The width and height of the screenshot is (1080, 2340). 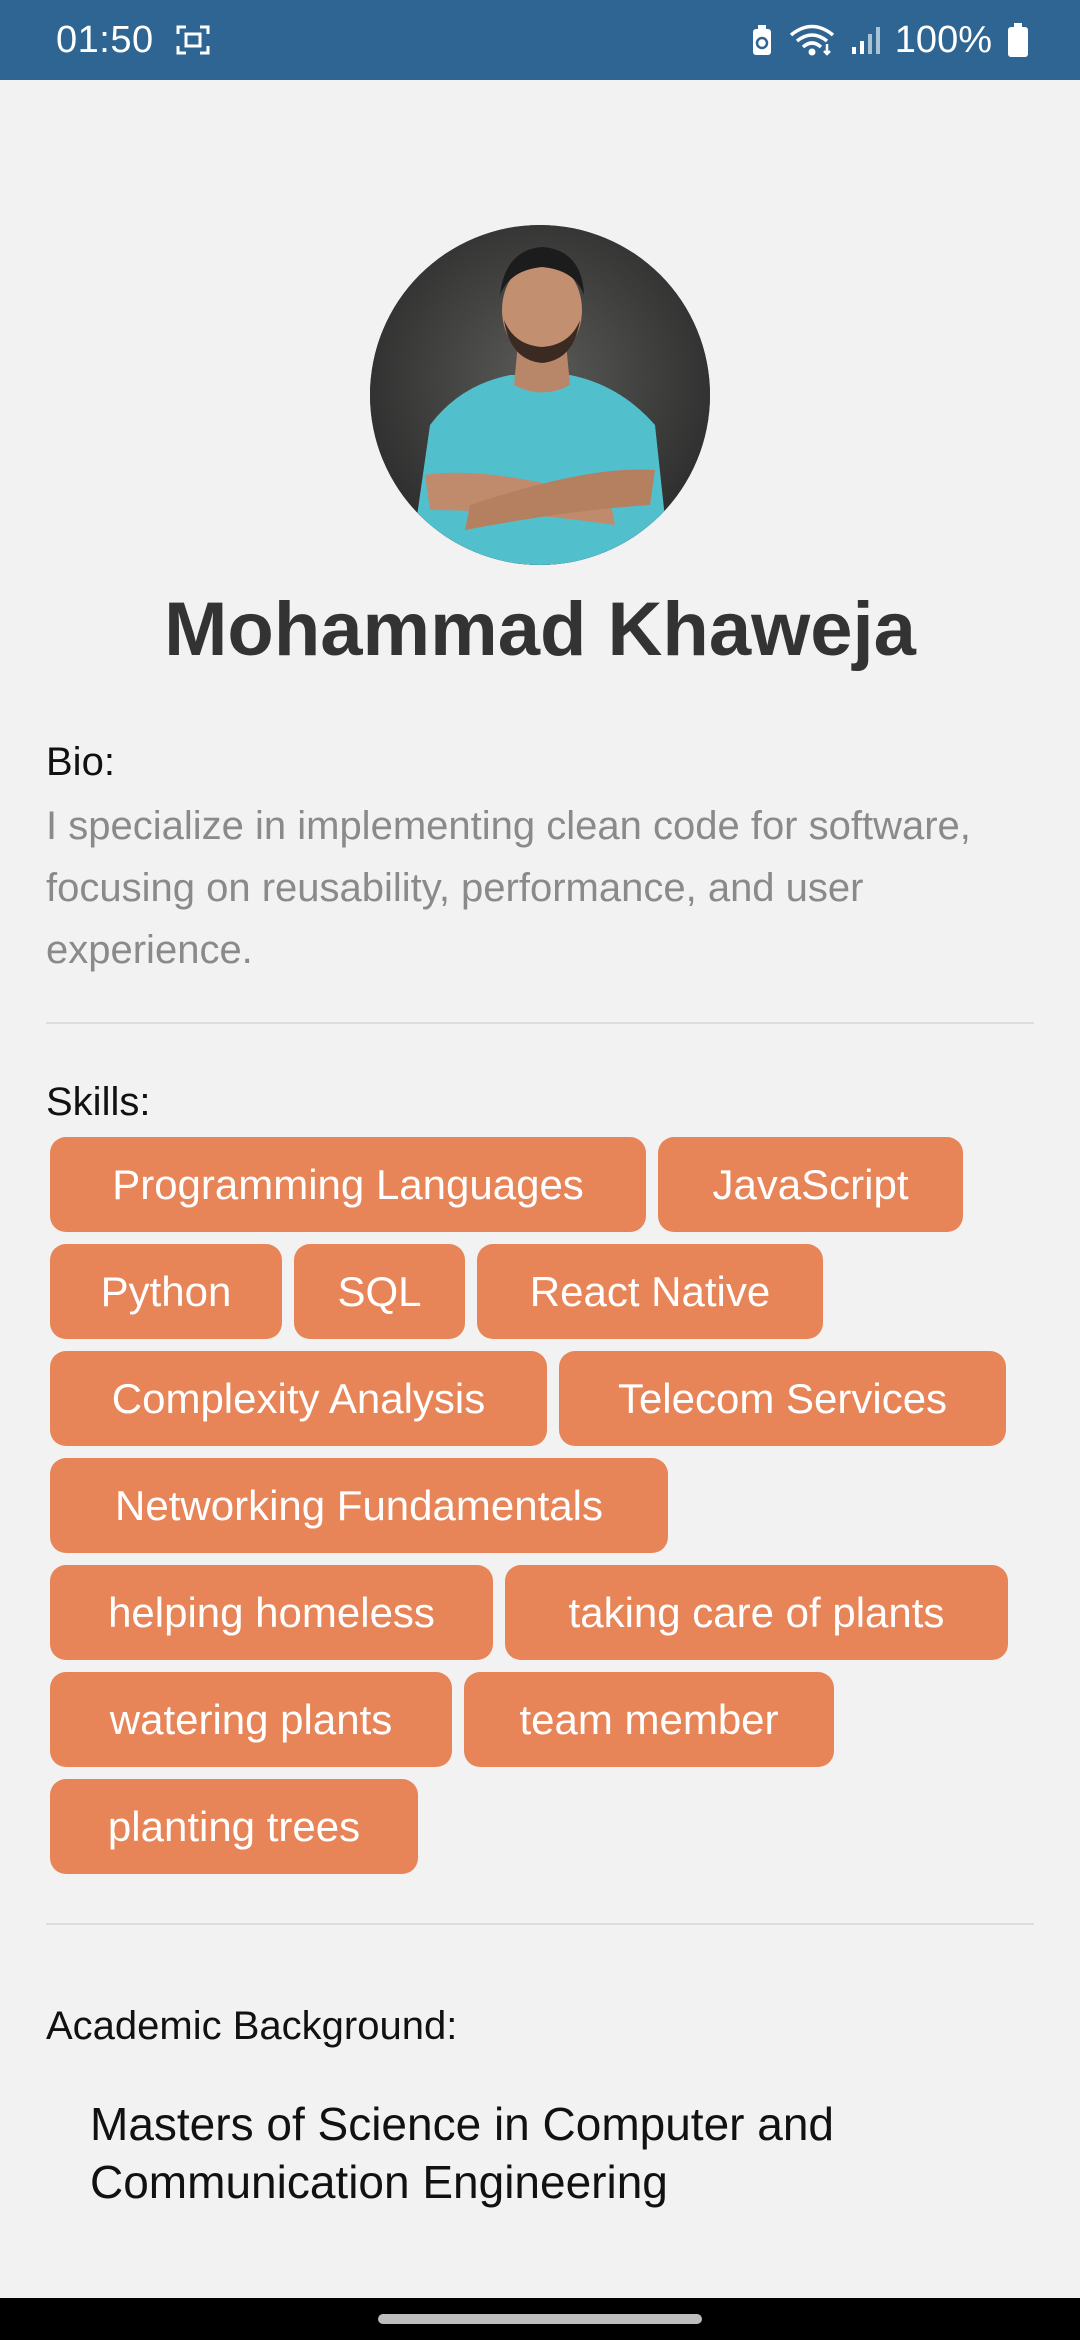 I want to click on wifi-icon, so click(x=812, y=40).